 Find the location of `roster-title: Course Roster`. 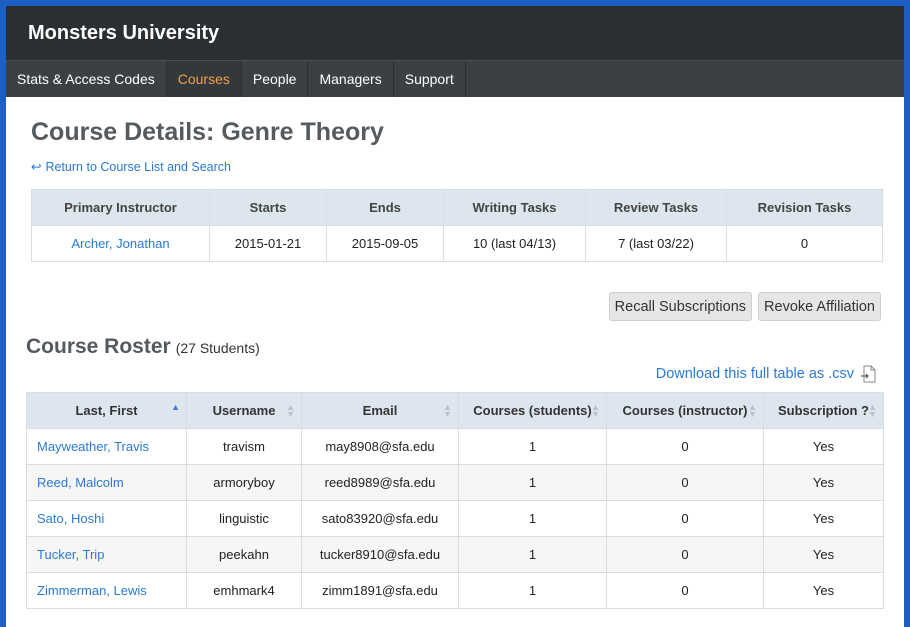

roster-title: Course Roster is located at coordinates (98, 346).